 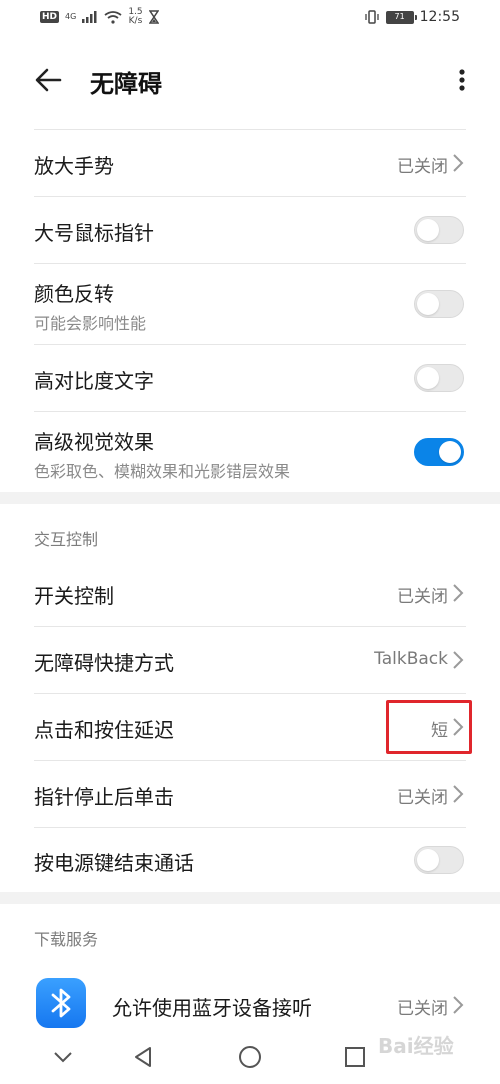 I want to click on status-bar: HD 4G 1.5 K/s 71 12:55, so click(x=250, y=22).